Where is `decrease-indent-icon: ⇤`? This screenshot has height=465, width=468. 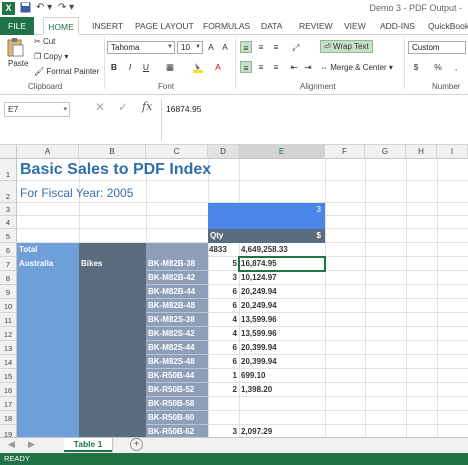 decrease-indent-icon: ⇤ is located at coordinates (294, 67).